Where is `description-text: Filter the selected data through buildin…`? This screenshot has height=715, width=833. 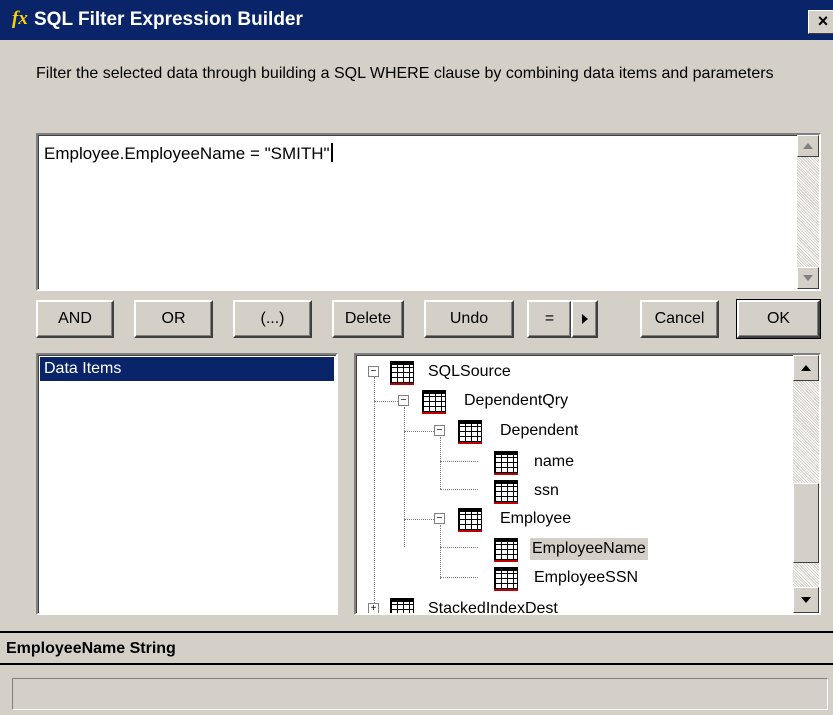
description-text: Filter the selected data through buildin… is located at coordinates (405, 73).